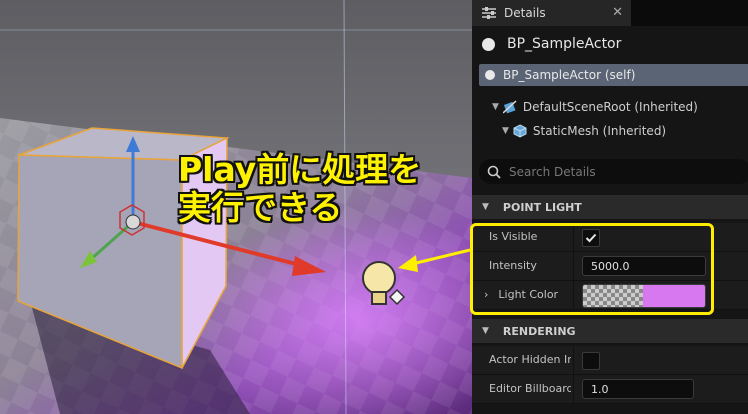 The height and width of the screenshot is (414, 748). Describe the element at coordinates (489, 13) in the screenshot. I see `sliders-icon` at that location.